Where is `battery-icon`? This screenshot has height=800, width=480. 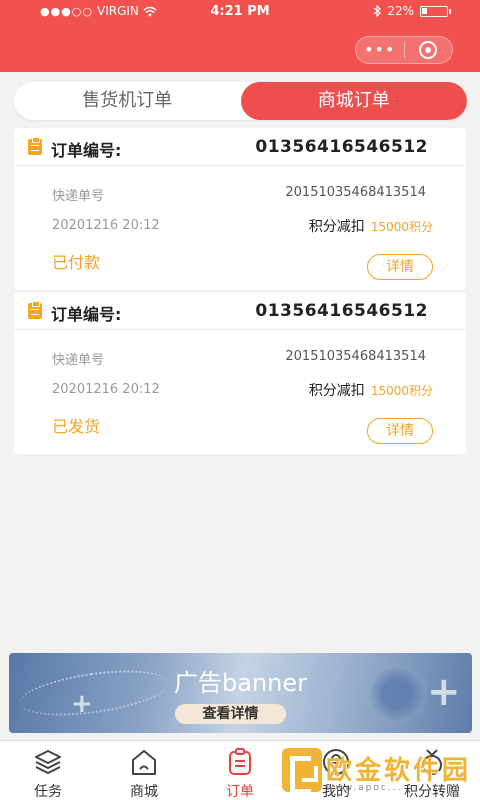 battery-icon is located at coordinates (435, 11).